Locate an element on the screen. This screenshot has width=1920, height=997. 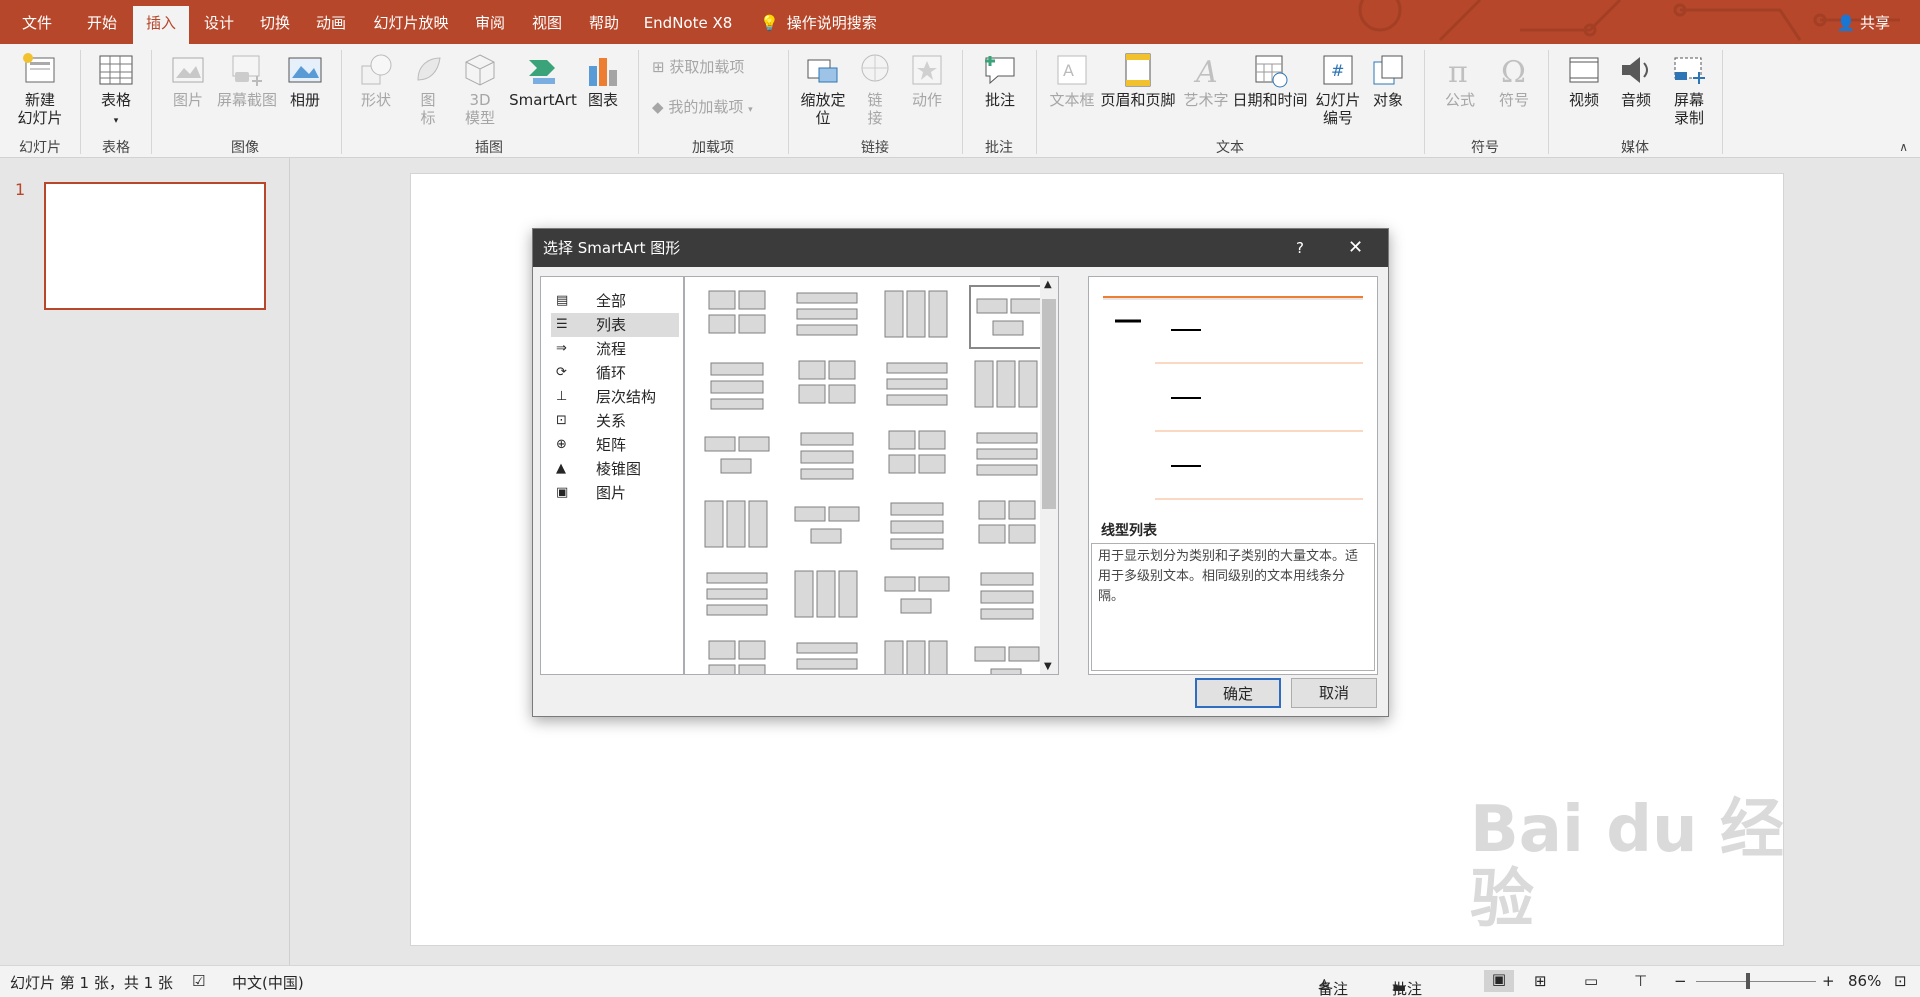
reading-view-button: ▭ is located at coordinates (1591, 981).